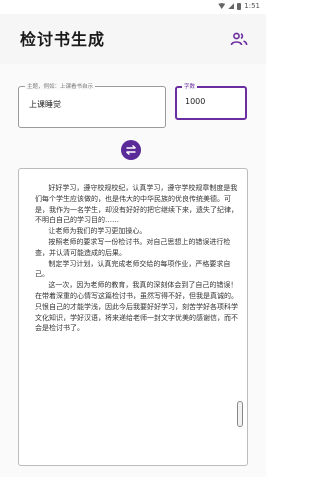 This screenshot has height=477, width=320. I want to click on topic-field: 主题，例如：上课看书自示, so click(92, 105).